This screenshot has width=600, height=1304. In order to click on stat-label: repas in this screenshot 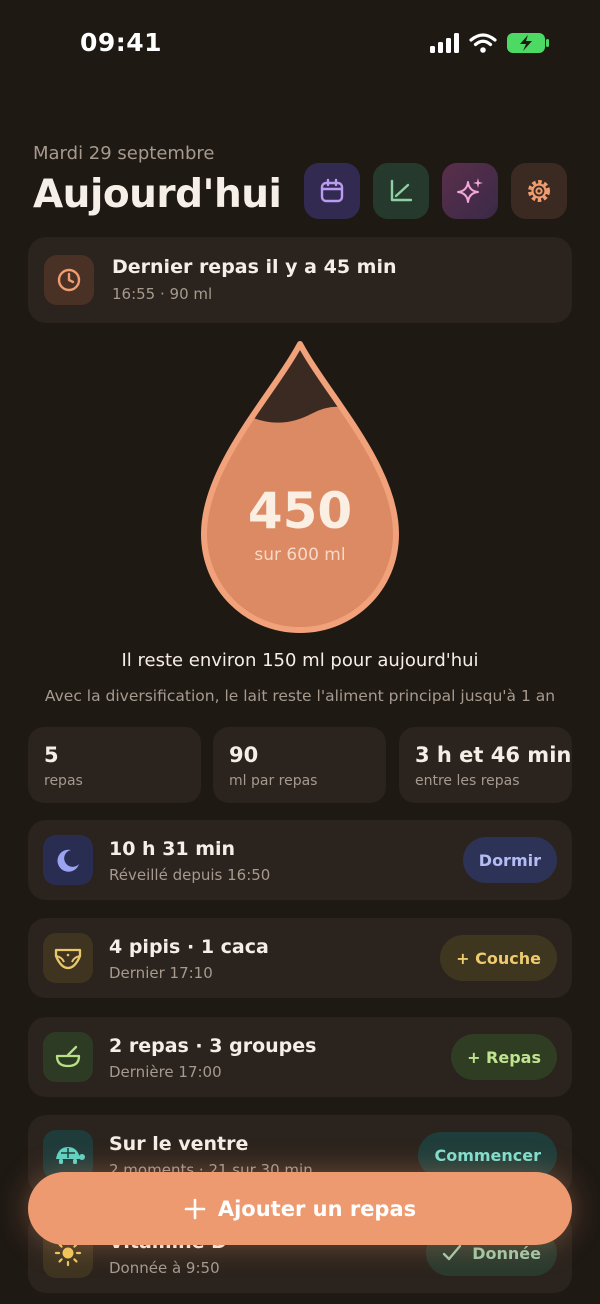, I will do `click(63, 781)`.